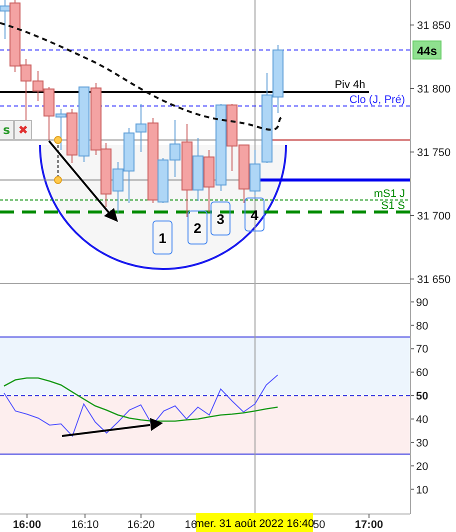 The width and height of the screenshot is (456, 532). I want to click on scale-label: 80, so click(422, 326).